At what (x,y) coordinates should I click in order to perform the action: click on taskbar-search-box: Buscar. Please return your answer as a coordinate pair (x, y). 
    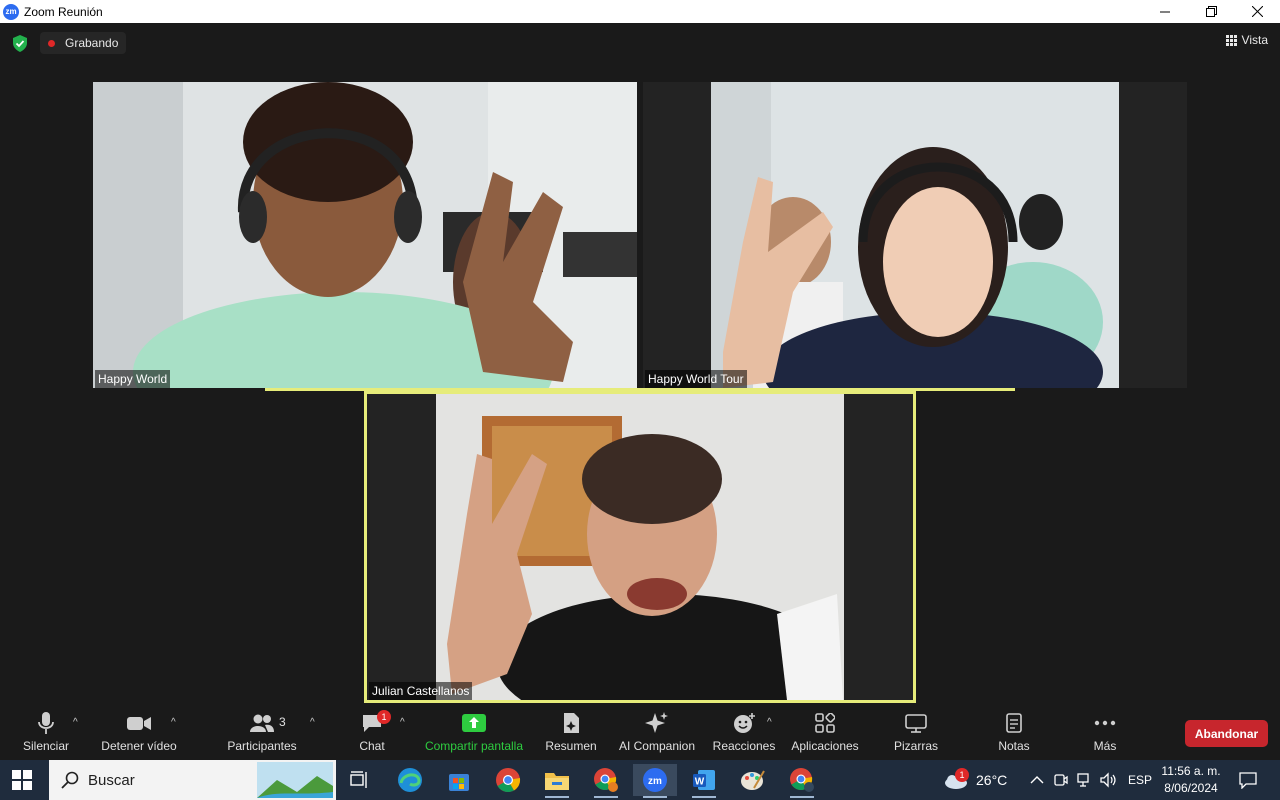
    Looking at the image, I should click on (192, 780).